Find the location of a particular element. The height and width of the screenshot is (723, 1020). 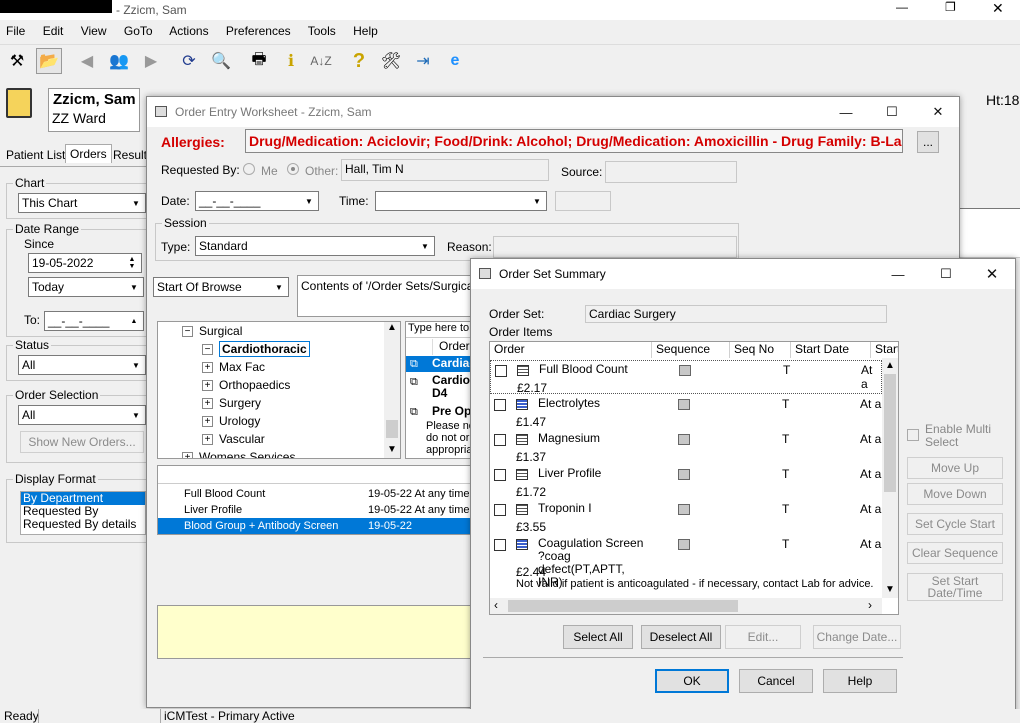

col-order: Order is located at coordinates (571, 350).